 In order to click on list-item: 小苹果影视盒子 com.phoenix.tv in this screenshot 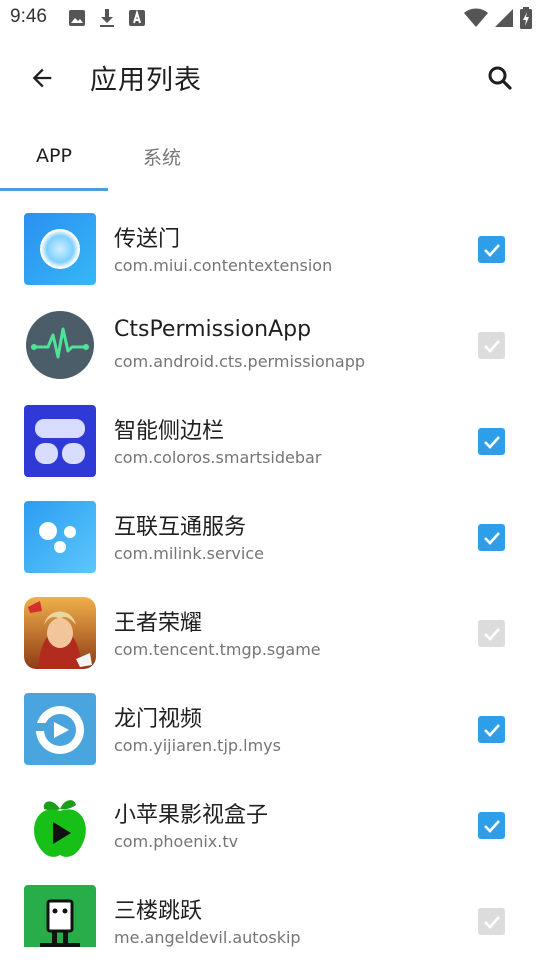, I will do `click(270, 825)`.